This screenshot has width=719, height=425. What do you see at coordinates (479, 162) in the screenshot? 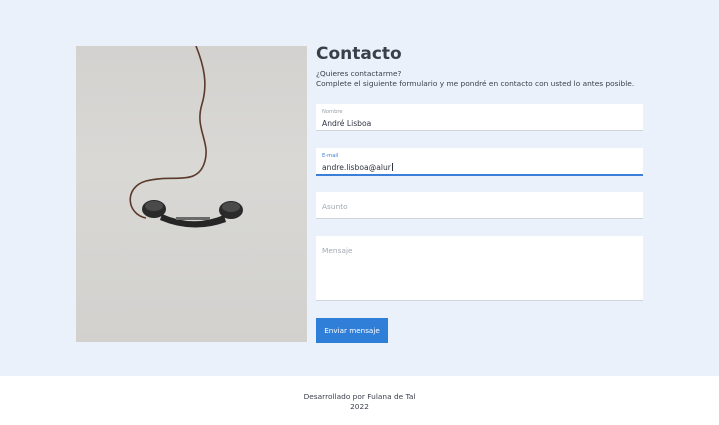
I see `email-field: E-mail andre.lisboa@alur` at bounding box center [479, 162].